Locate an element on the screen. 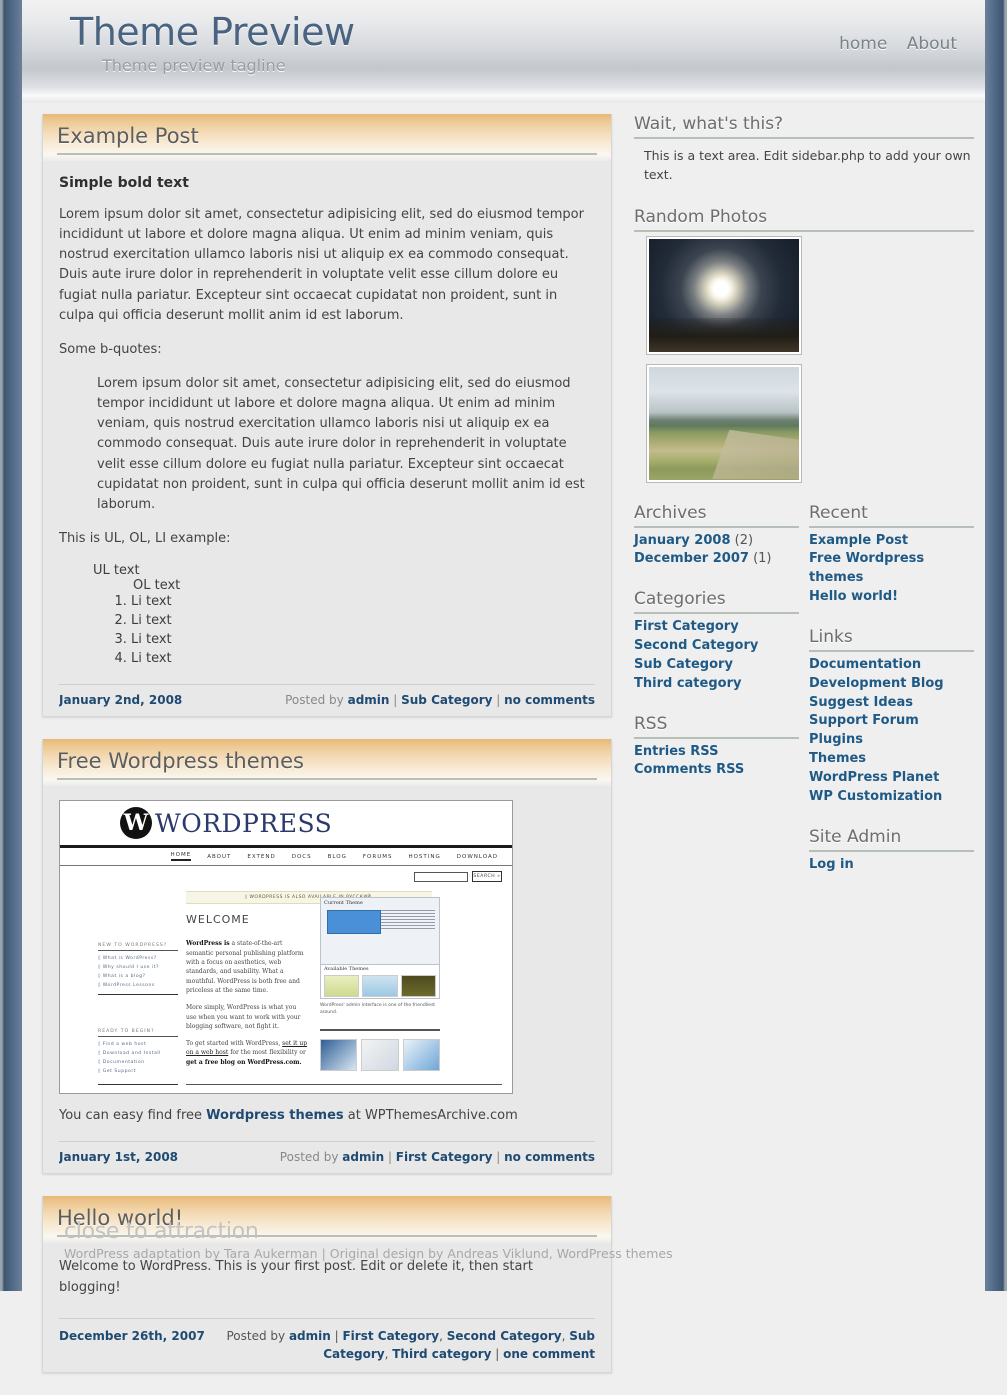 This screenshot has width=1007, height=1395. blogroll-link: Documentation is located at coordinates (865, 664).